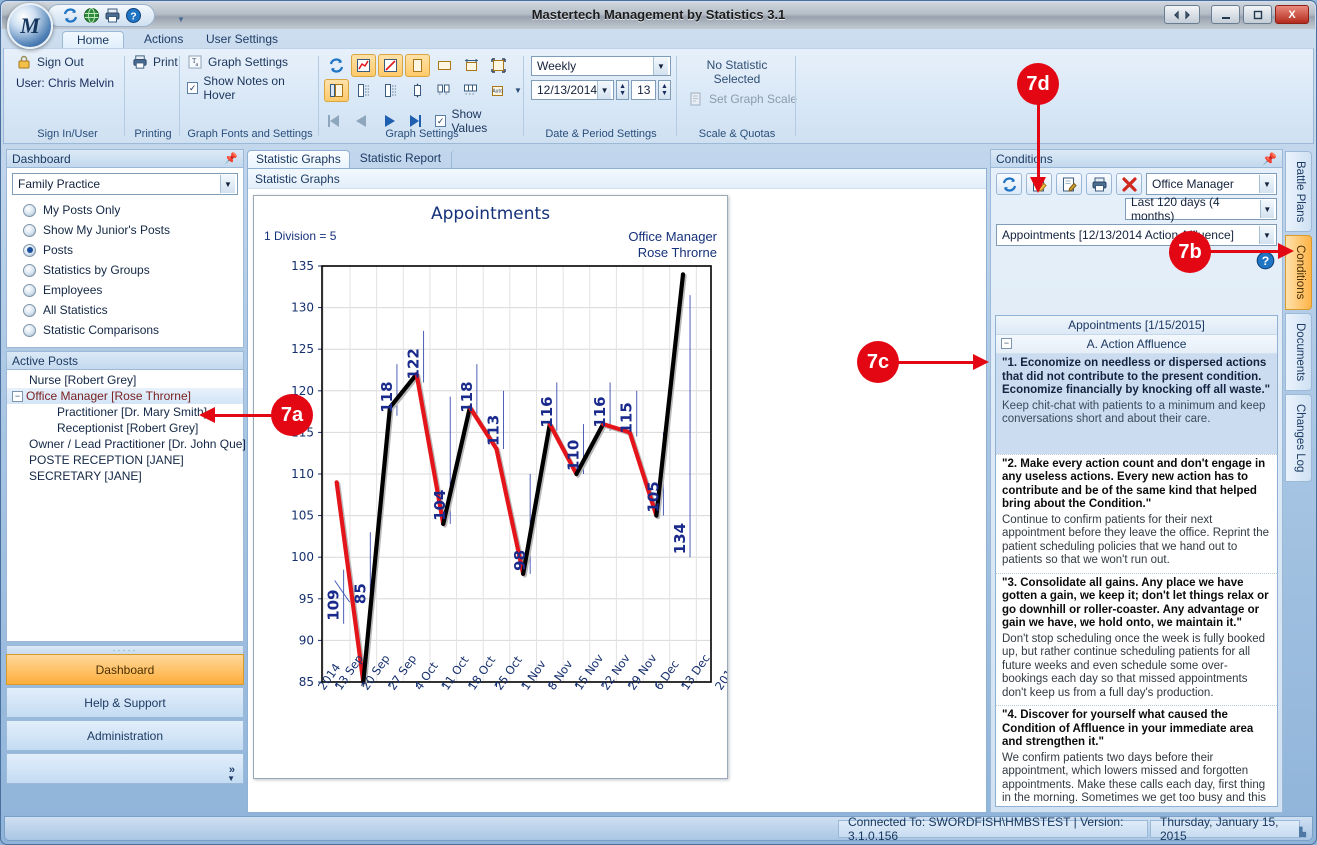 This screenshot has width=1317, height=845. Describe the element at coordinates (179, 96) in the screenshot. I see `group-separator` at that location.